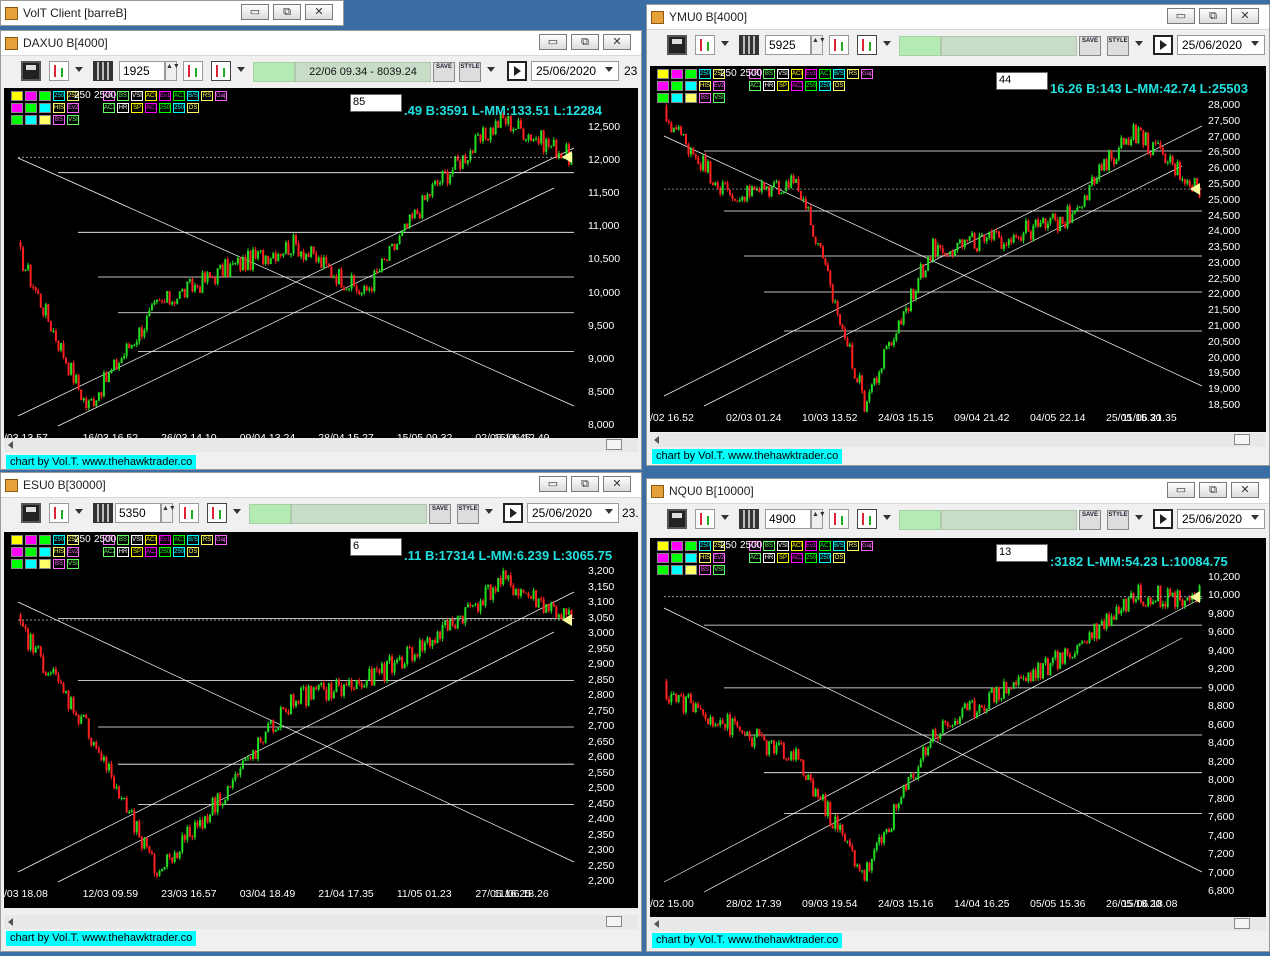 Image resolution: width=1270 pixels, height=956 pixels. I want to click on indicator-icon, so click(839, 519).